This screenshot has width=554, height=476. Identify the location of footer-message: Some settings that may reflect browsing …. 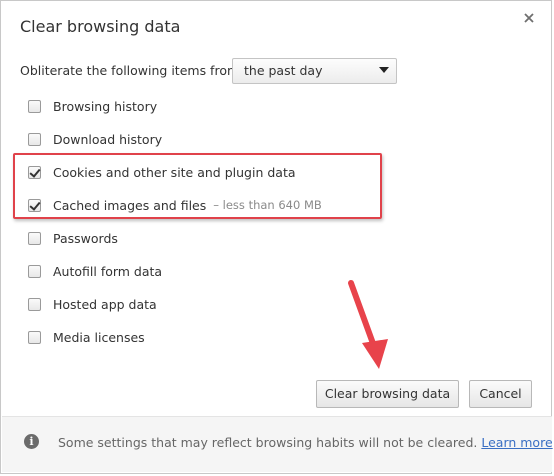
(268, 442).